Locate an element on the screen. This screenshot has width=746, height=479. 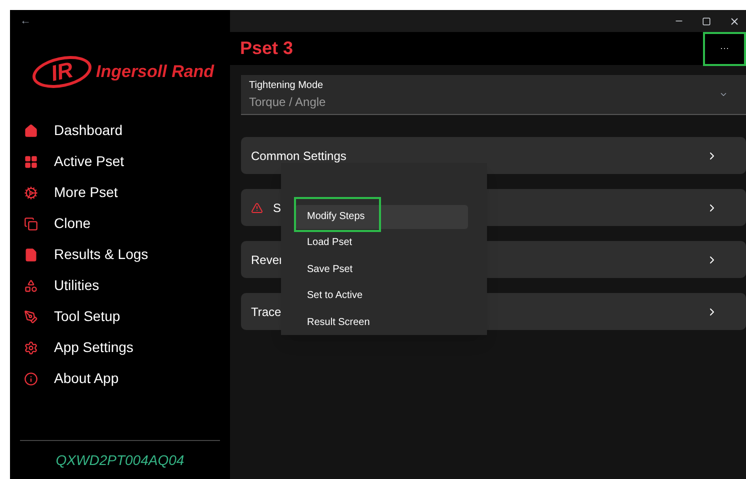
grid-icon is located at coordinates (31, 161).